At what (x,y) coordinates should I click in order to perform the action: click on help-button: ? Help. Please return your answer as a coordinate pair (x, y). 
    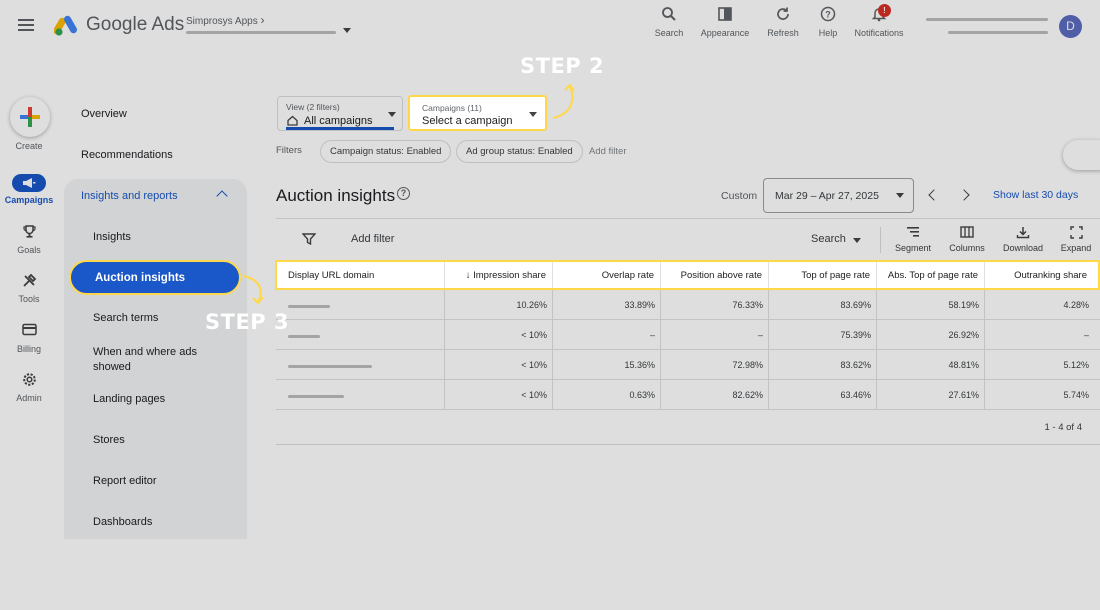
    Looking at the image, I should click on (828, 22).